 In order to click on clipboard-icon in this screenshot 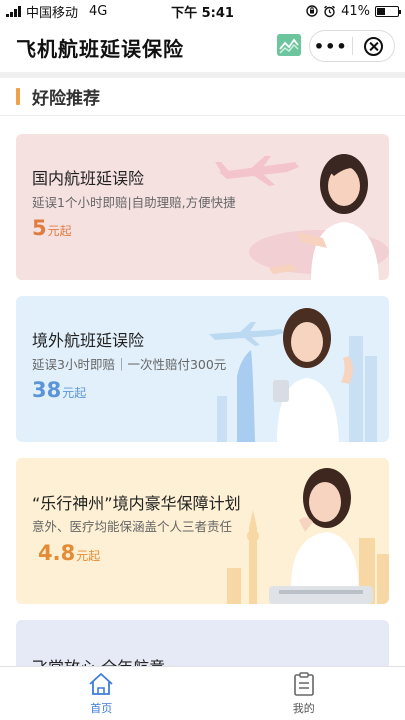, I will do `click(303, 683)`.